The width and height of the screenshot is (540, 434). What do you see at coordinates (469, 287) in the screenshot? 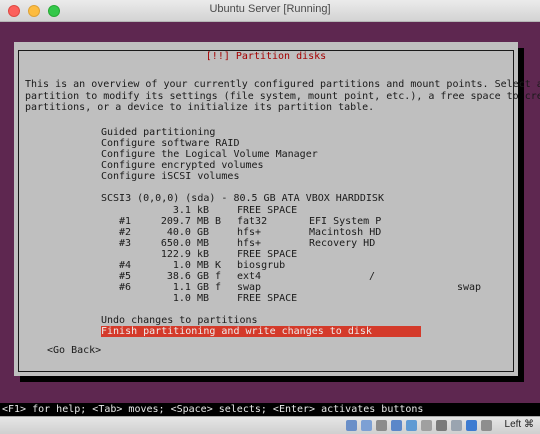
I see `partition-mount: swap` at bounding box center [469, 287].